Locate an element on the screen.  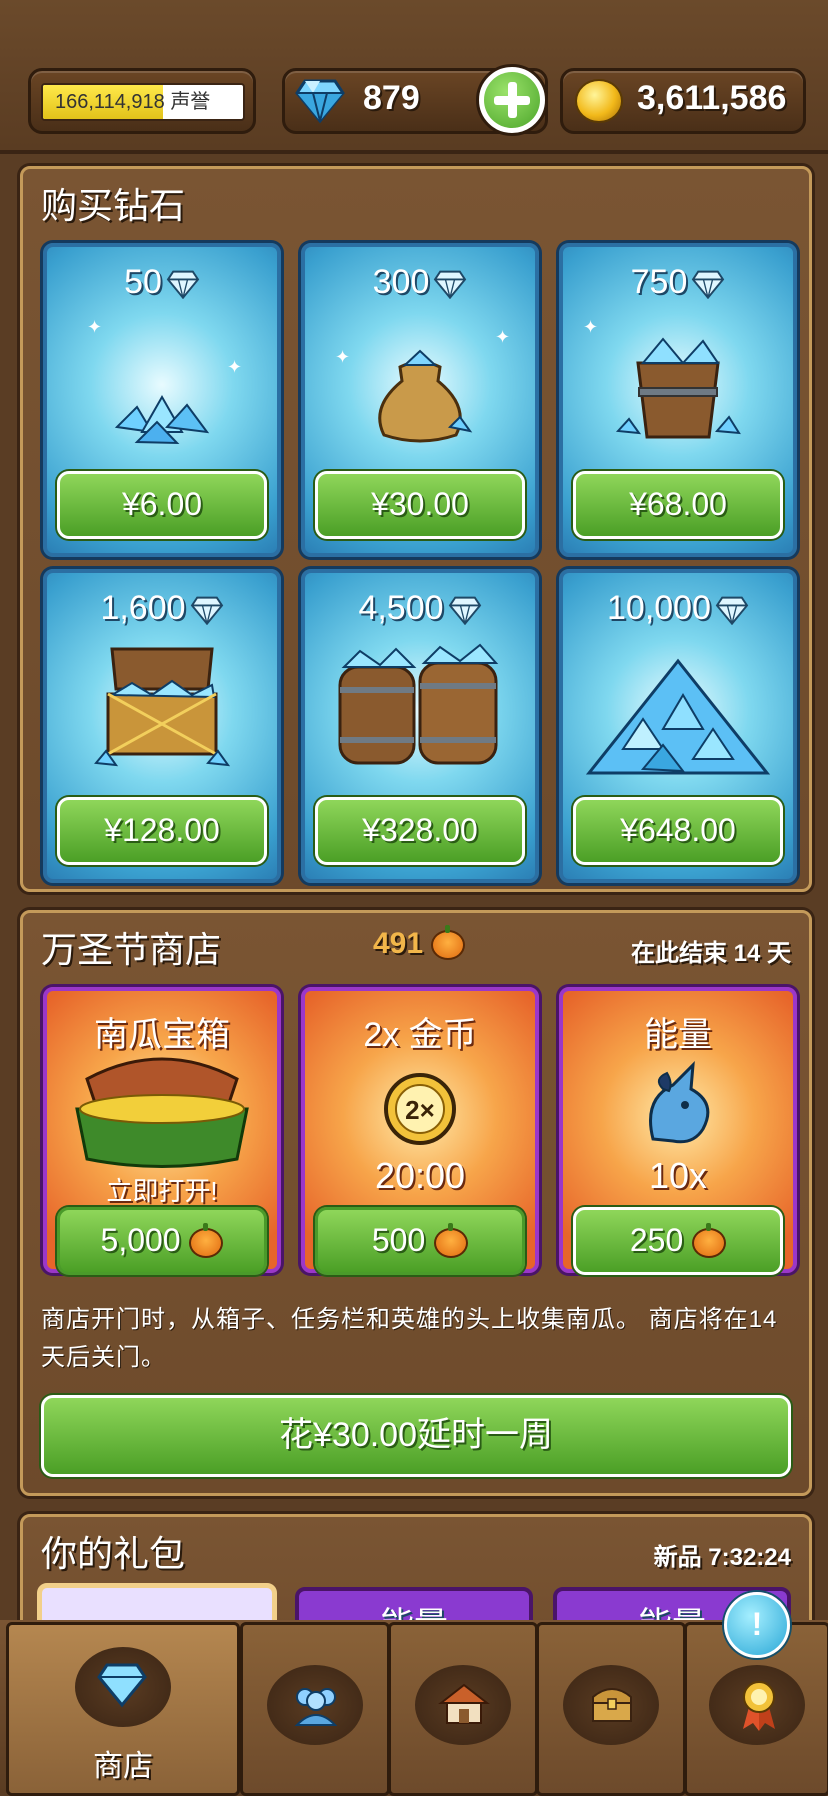
tab-heroes is located at coordinates (315, 1709).